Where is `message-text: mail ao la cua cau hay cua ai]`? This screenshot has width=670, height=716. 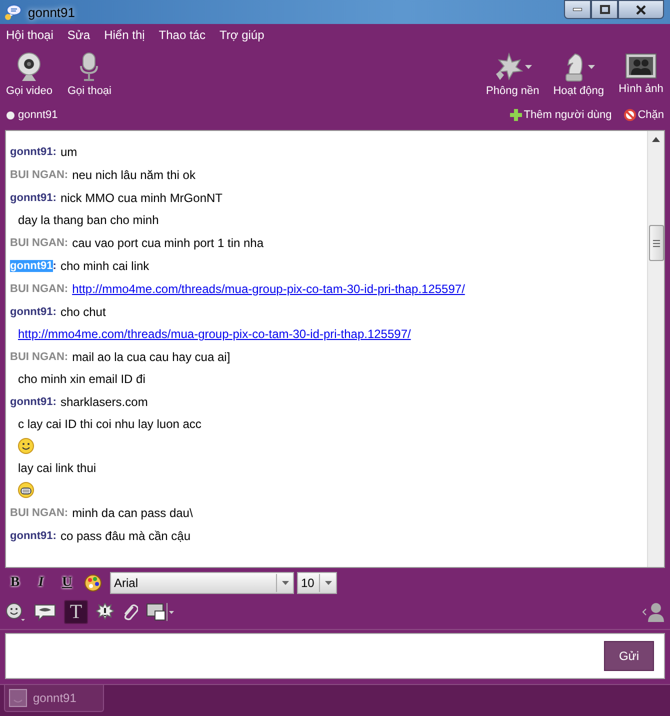 message-text: mail ao la cua cau hay cua ai] is located at coordinates (151, 357).